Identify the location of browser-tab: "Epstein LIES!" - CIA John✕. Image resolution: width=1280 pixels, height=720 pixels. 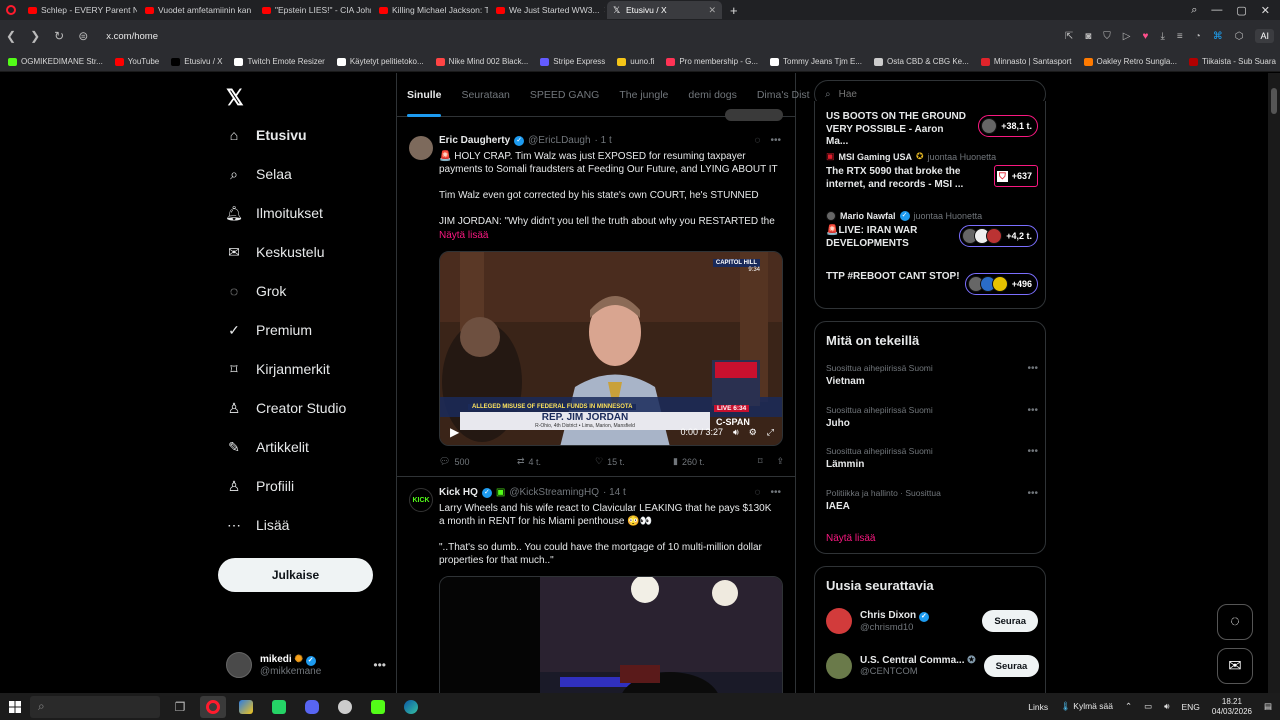
(313, 10).